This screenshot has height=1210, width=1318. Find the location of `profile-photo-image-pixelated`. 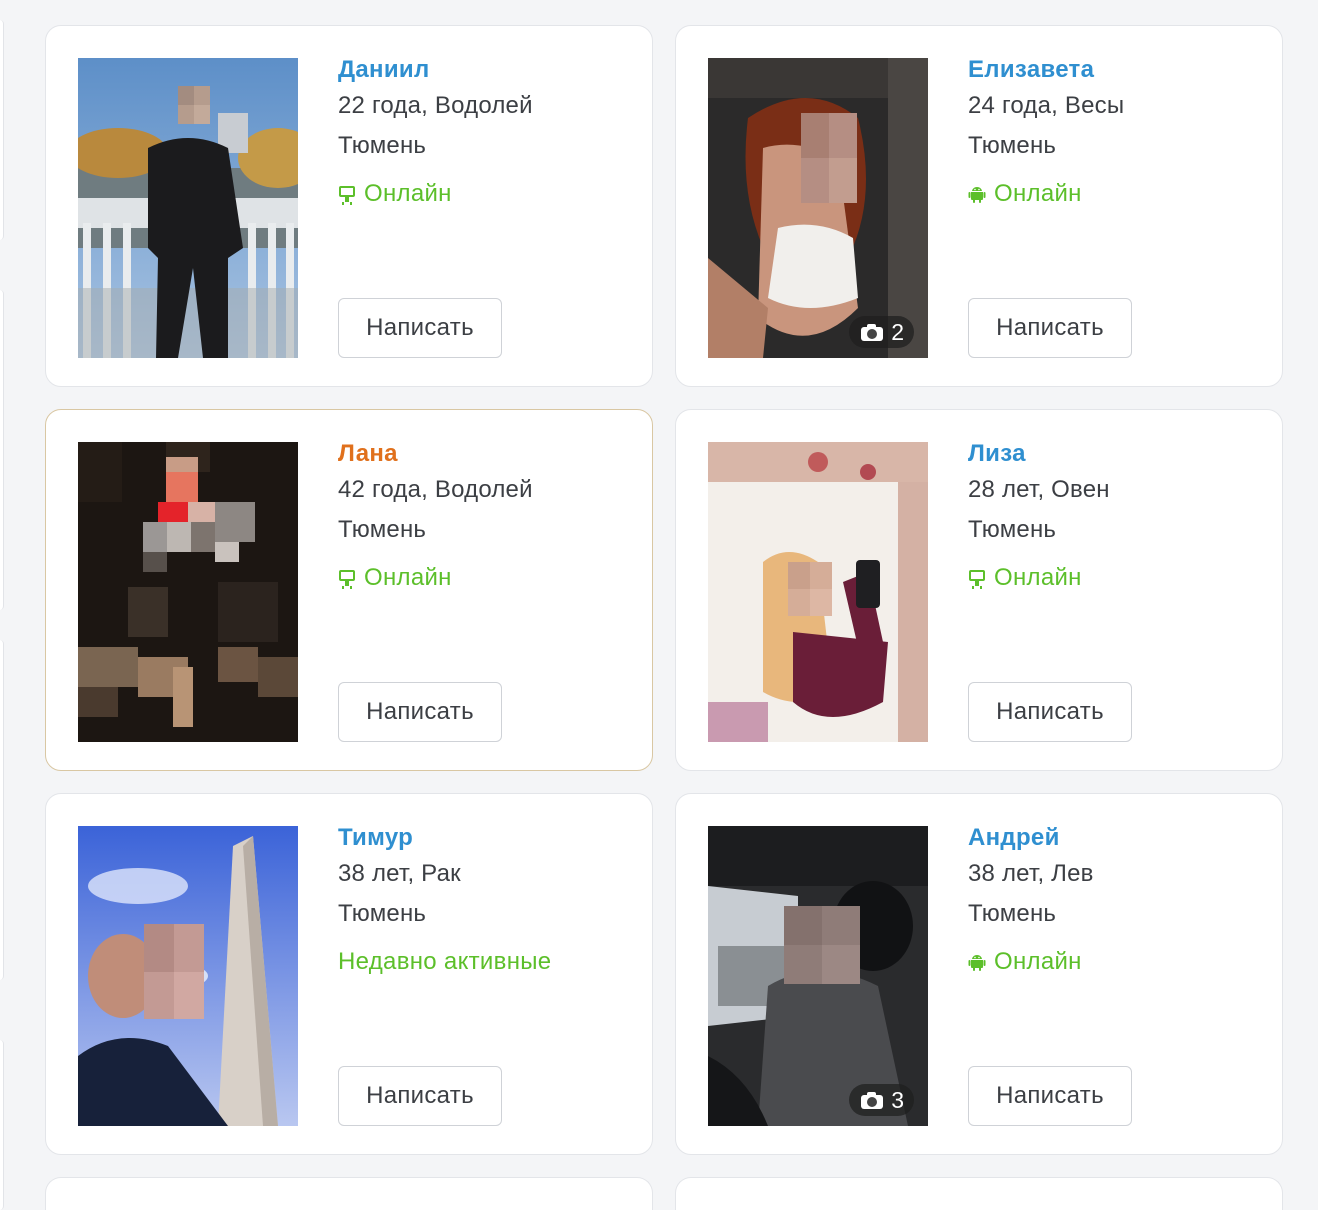

profile-photo-image-pixelated is located at coordinates (188, 592).